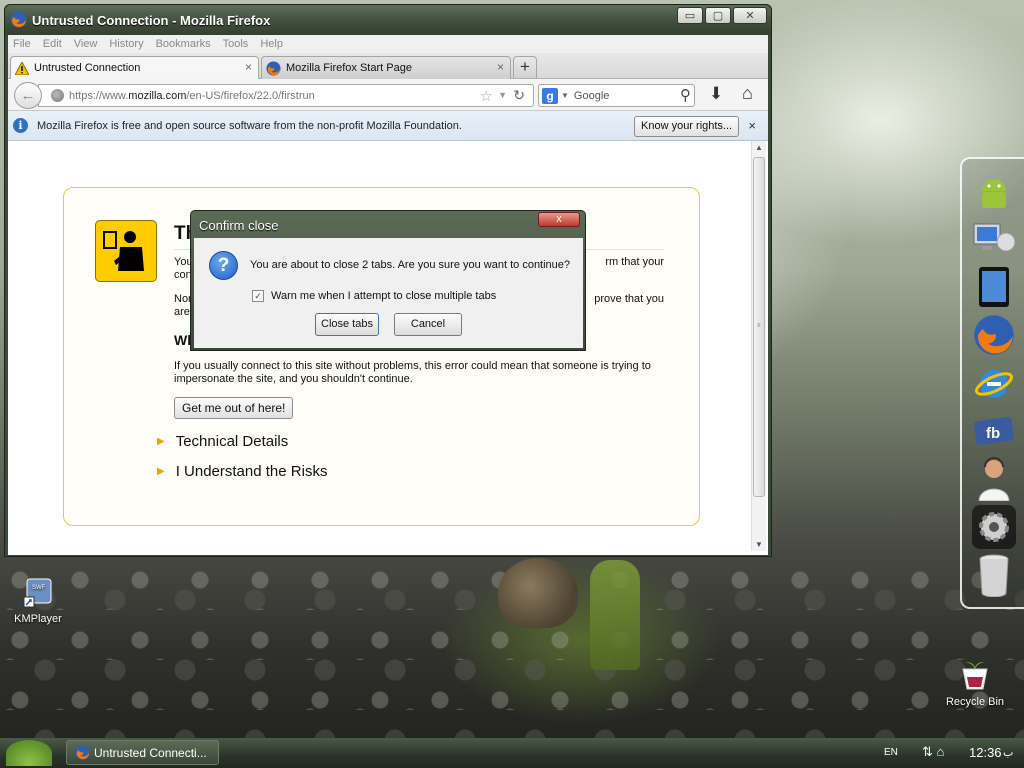 Image resolution: width=1024 pixels, height=768 pixels. I want to click on menu-tools: Tools, so click(236, 44).